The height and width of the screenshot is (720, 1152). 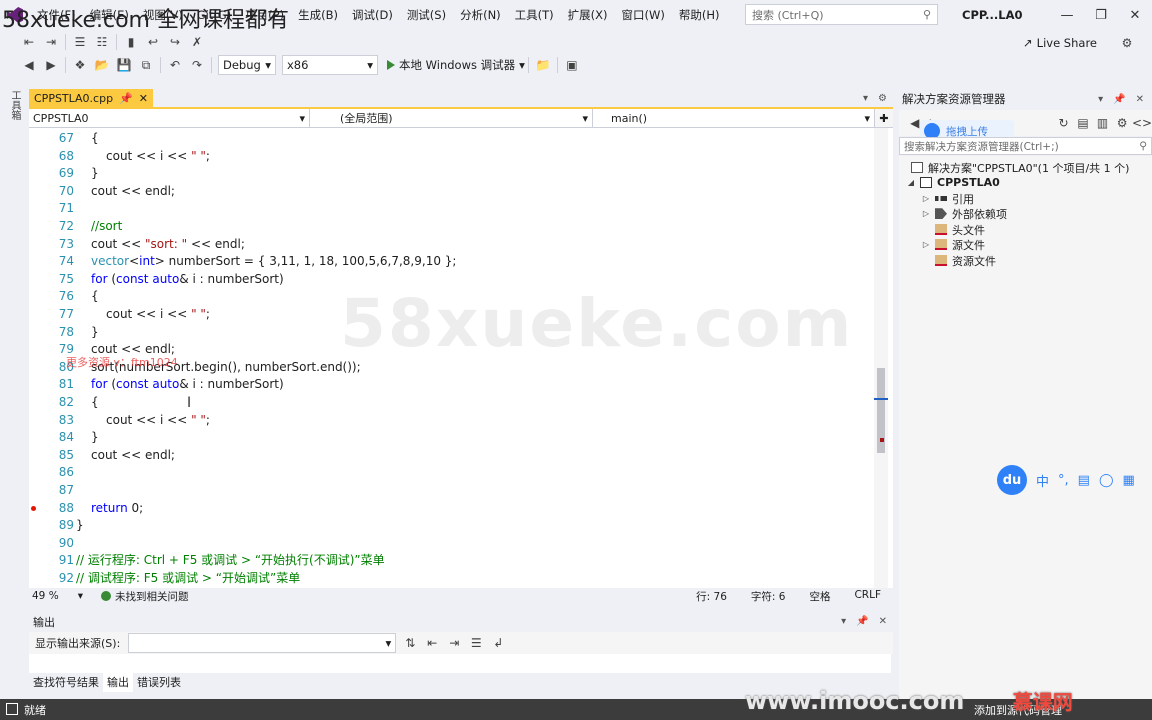 I want to click on project-nav-select: CPPSTLA0 ▾, so click(x=169, y=118).